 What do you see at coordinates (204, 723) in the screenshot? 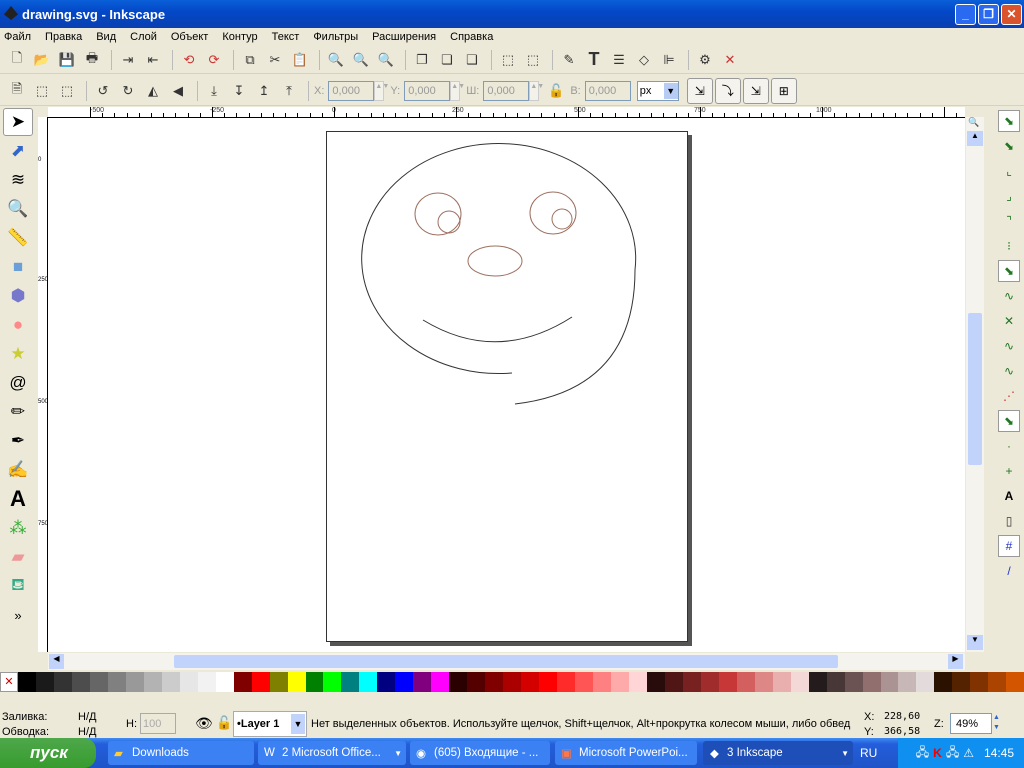
I see `eye-icon: 👁` at bounding box center [204, 723].